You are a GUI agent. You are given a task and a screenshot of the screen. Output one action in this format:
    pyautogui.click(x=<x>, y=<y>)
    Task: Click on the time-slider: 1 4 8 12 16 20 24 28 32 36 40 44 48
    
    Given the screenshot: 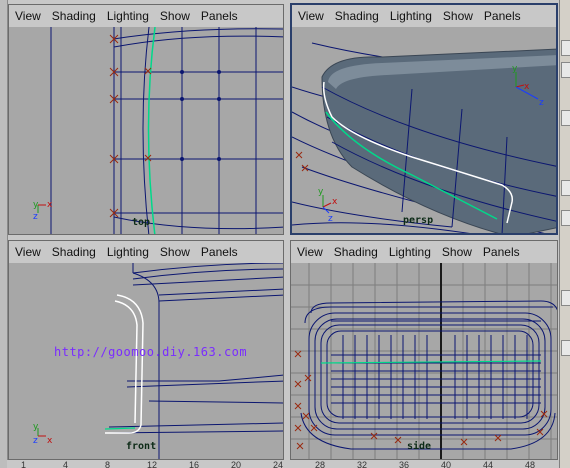 What is the action you would take?
    pyautogui.click(x=283, y=464)
    